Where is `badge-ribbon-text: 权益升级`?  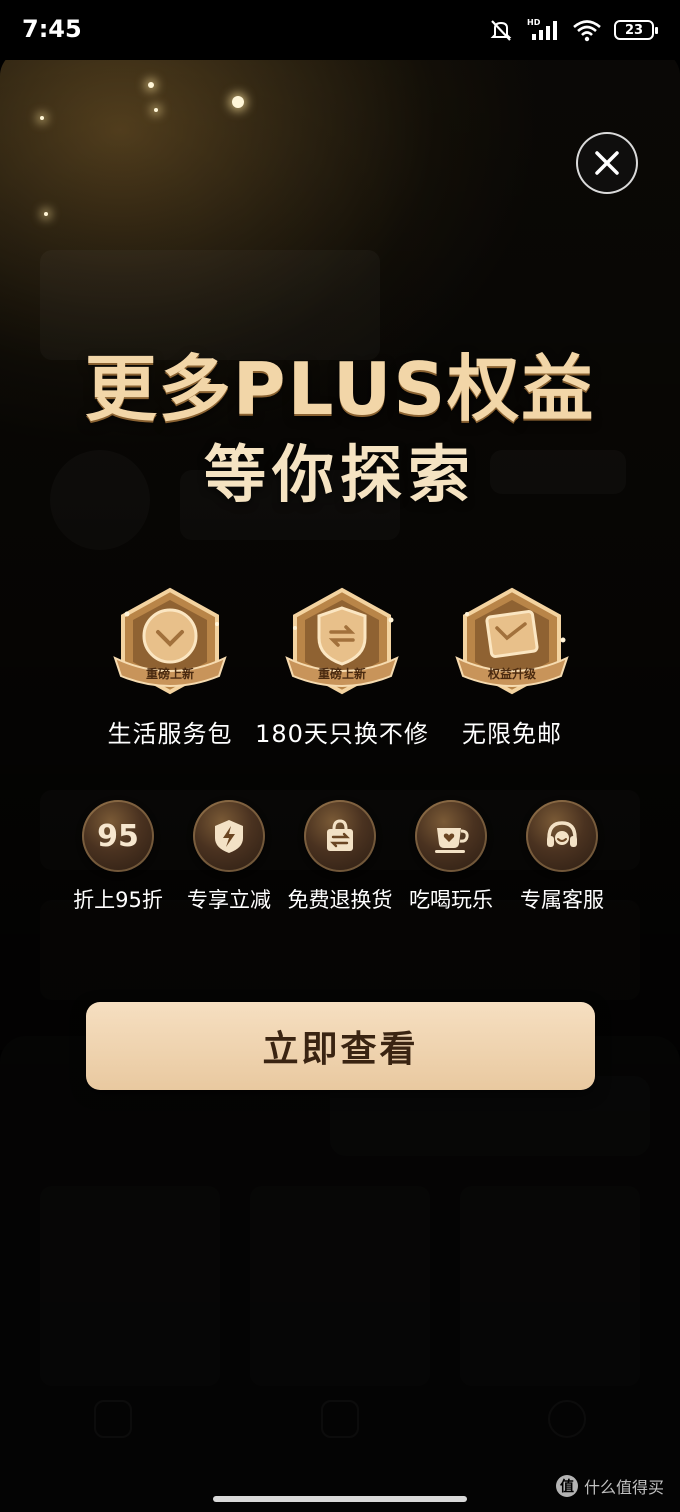
badge-ribbon-text: 权益升级 is located at coordinates (511, 673).